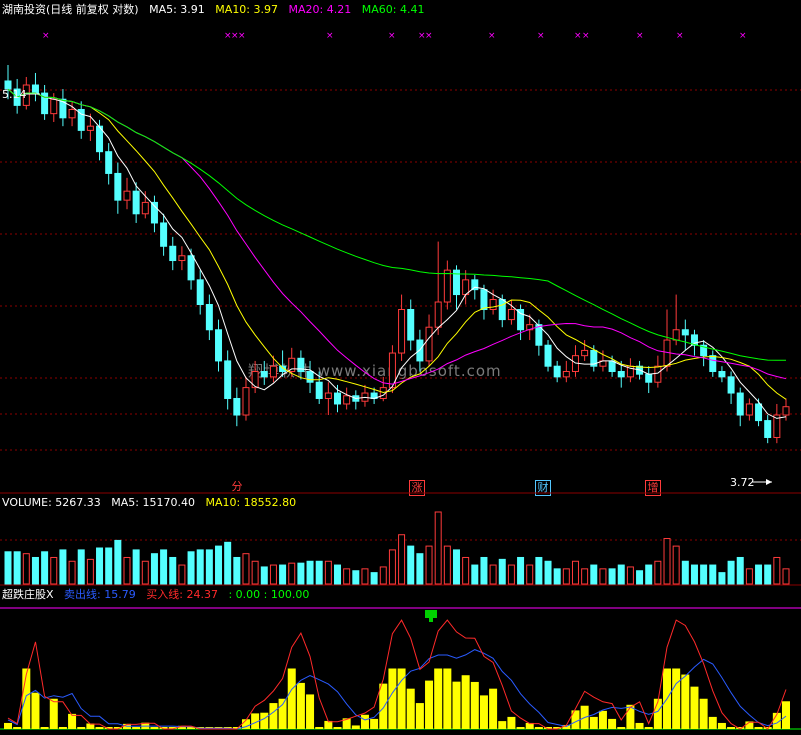 The height and width of the screenshot is (735, 801). Describe the element at coordinates (392, 36) in the screenshot. I see `top-marker-6: ×` at that location.